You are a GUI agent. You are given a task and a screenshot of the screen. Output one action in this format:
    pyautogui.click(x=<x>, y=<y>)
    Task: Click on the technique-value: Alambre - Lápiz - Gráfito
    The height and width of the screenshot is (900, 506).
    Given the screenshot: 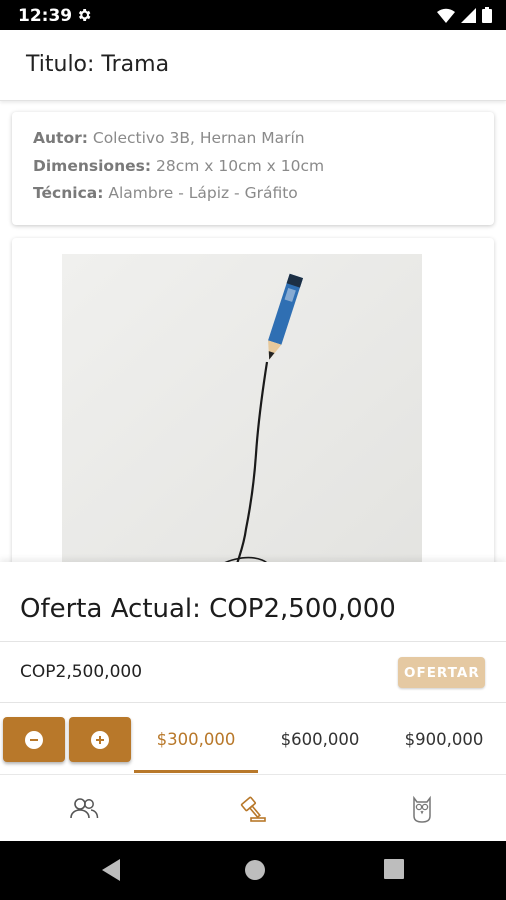 What is the action you would take?
    pyautogui.click(x=203, y=193)
    